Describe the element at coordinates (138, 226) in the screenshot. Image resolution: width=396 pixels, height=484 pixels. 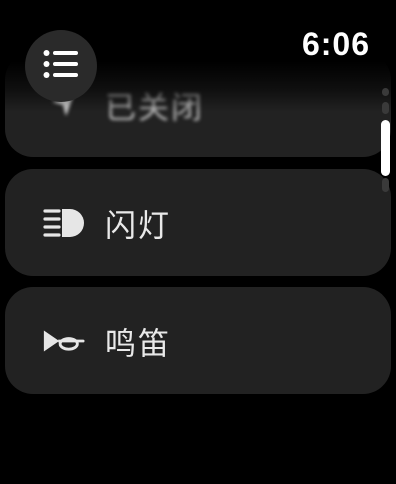
I see `list-item-label: 闪灯` at that location.